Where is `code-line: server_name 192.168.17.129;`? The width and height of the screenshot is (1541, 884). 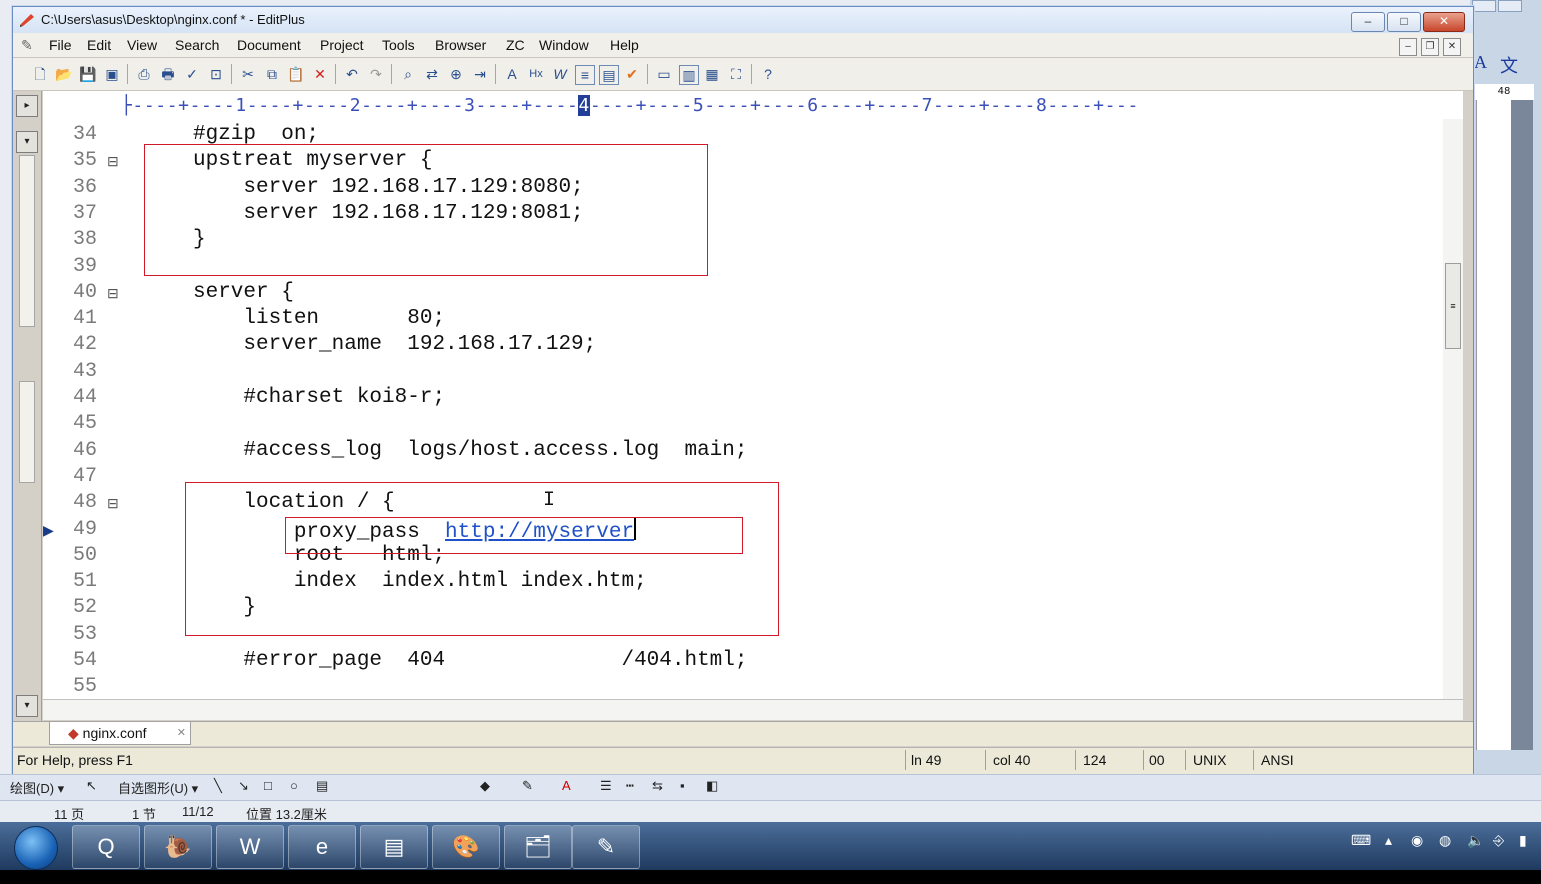 code-line: server_name 192.168.17.129; is located at coordinates (394, 346).